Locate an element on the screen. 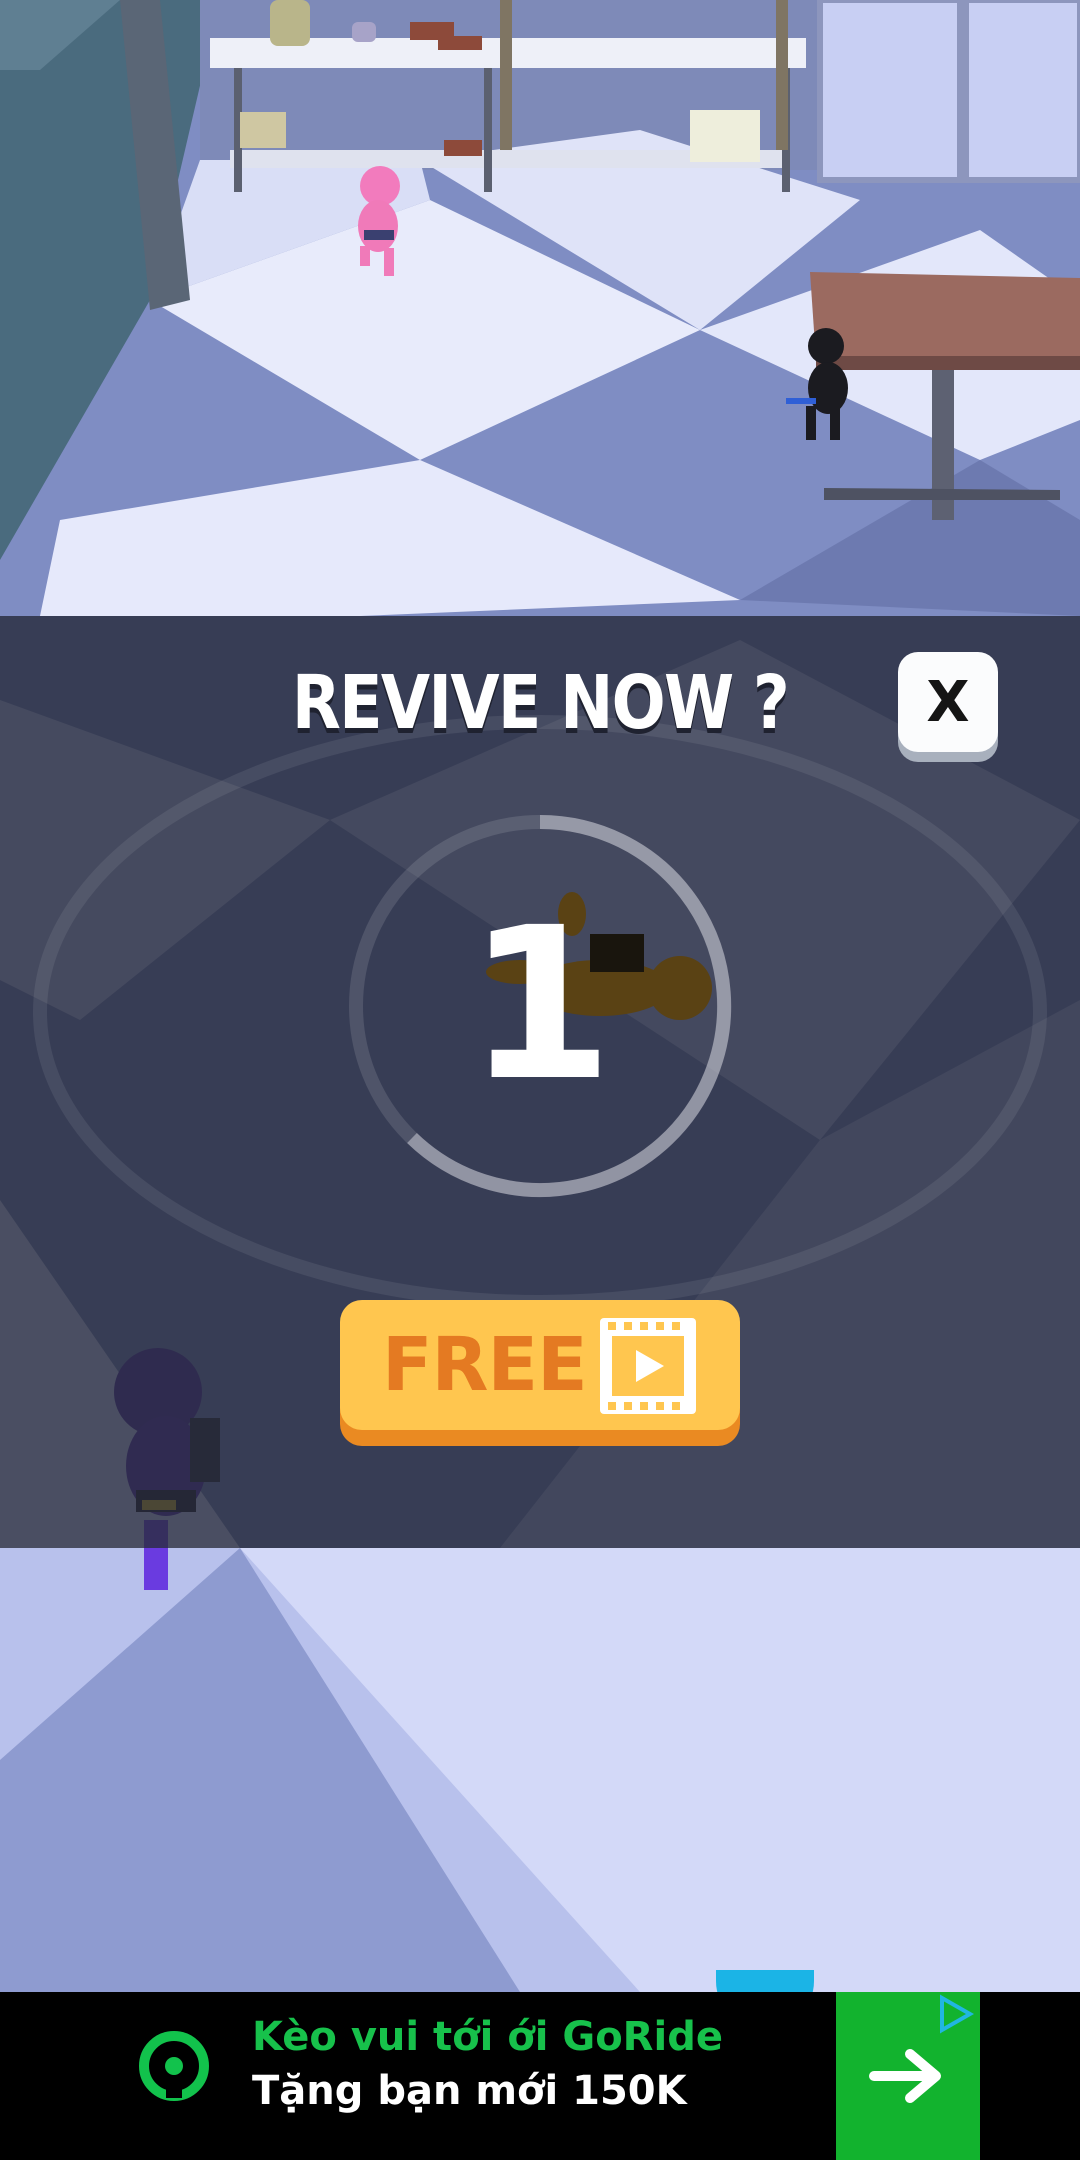  close-label: X is located at coordinates (948, 702).